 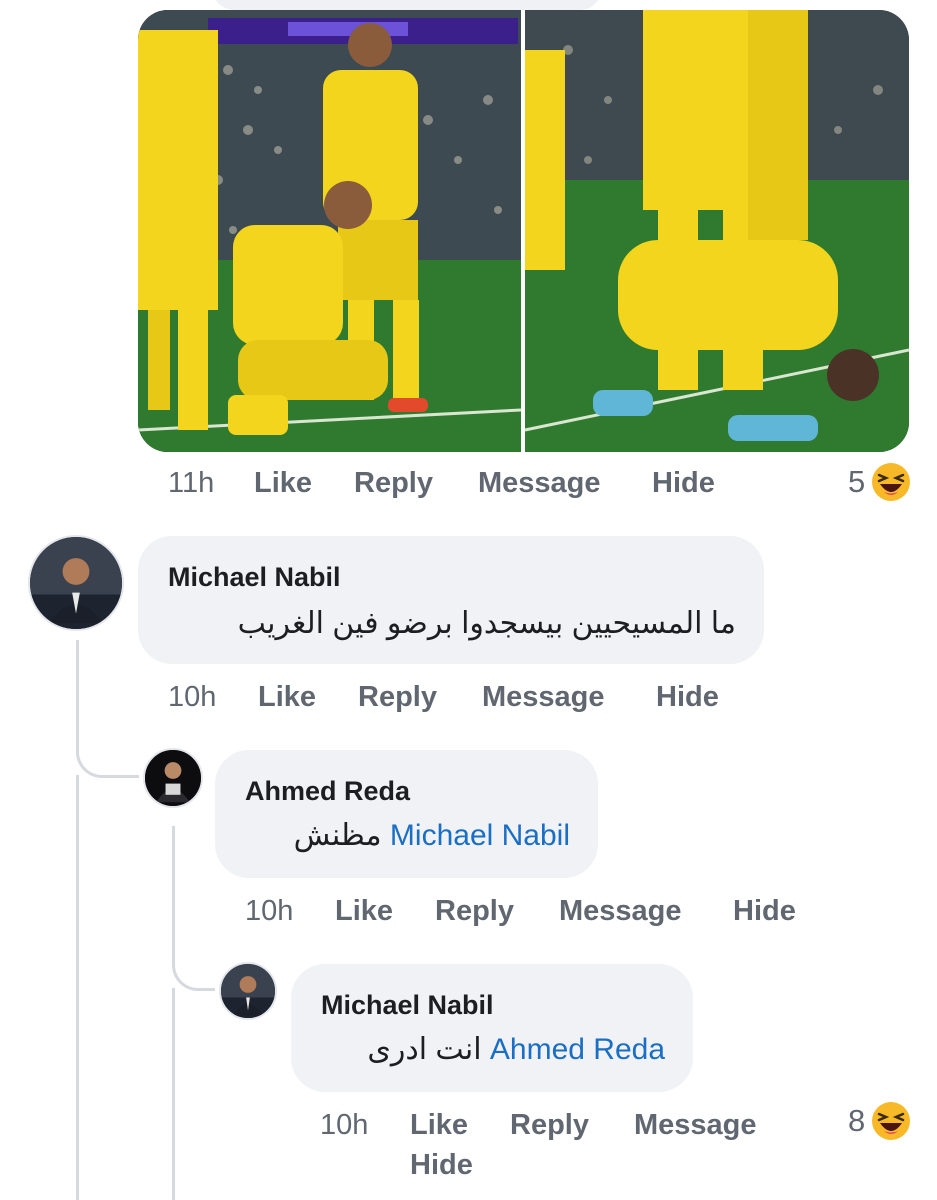 I want to click on comment-text: Michael Nabil مظنش, so click(x=432, y=835).